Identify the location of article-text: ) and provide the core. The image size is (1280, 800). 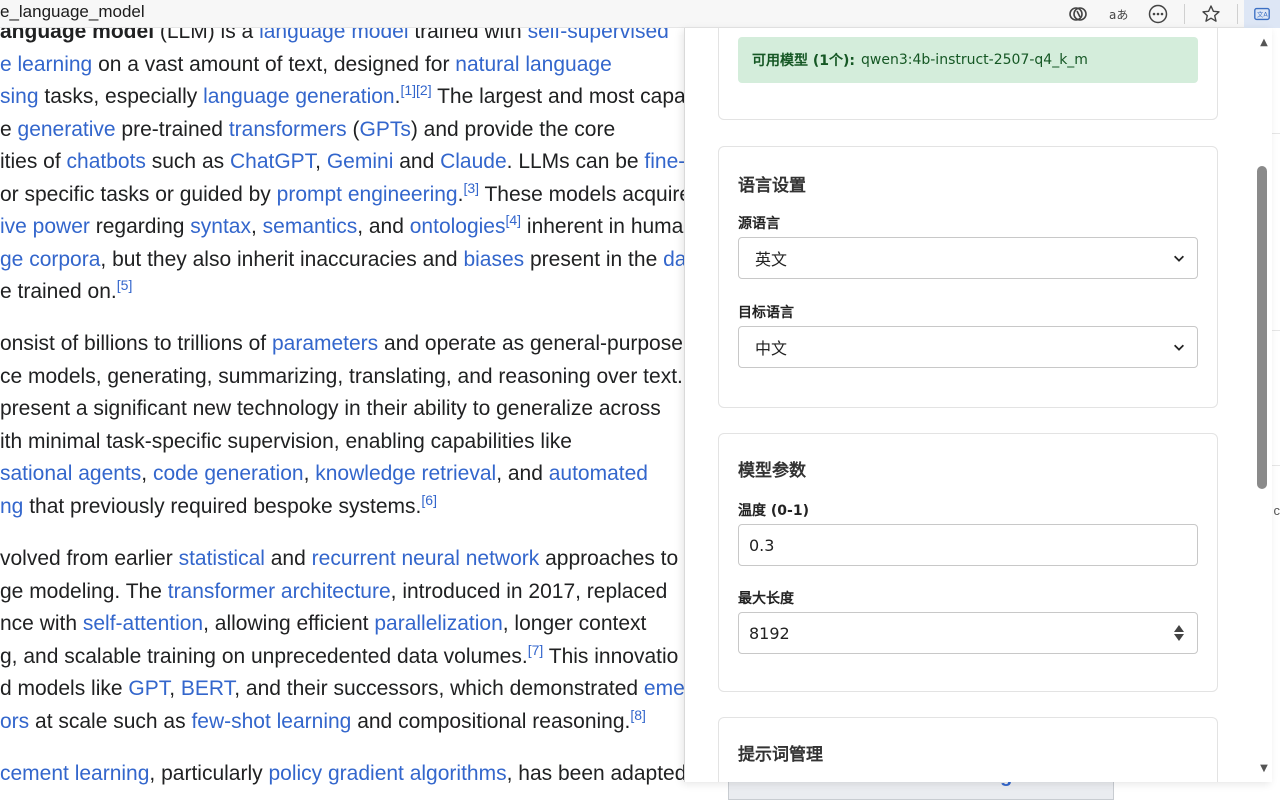
(513, 129).